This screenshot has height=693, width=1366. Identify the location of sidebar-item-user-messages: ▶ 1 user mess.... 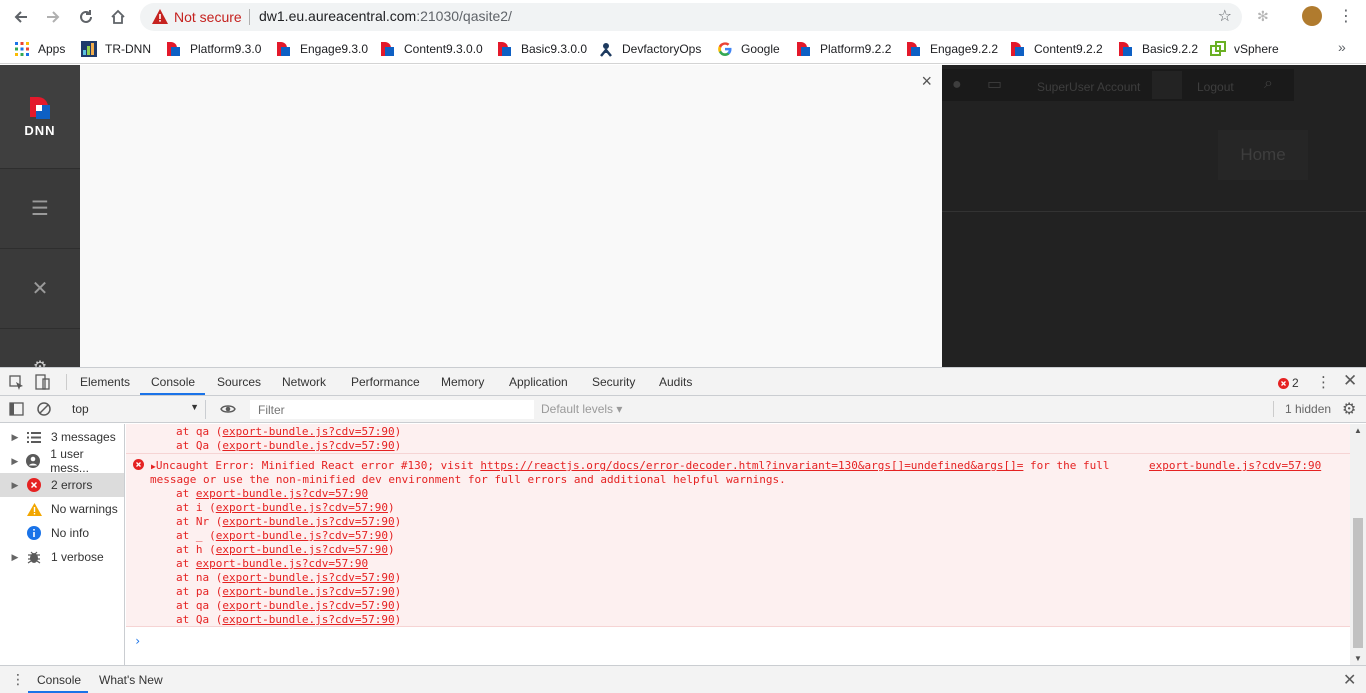
(62, 461).